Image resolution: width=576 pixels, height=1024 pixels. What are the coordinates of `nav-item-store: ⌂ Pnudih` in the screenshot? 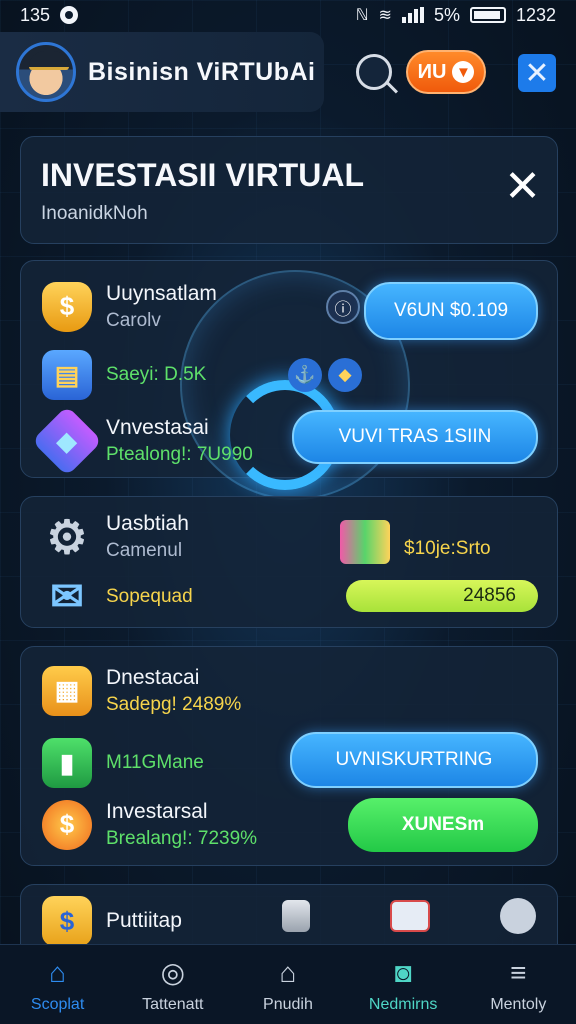 It's located at (288, 985).